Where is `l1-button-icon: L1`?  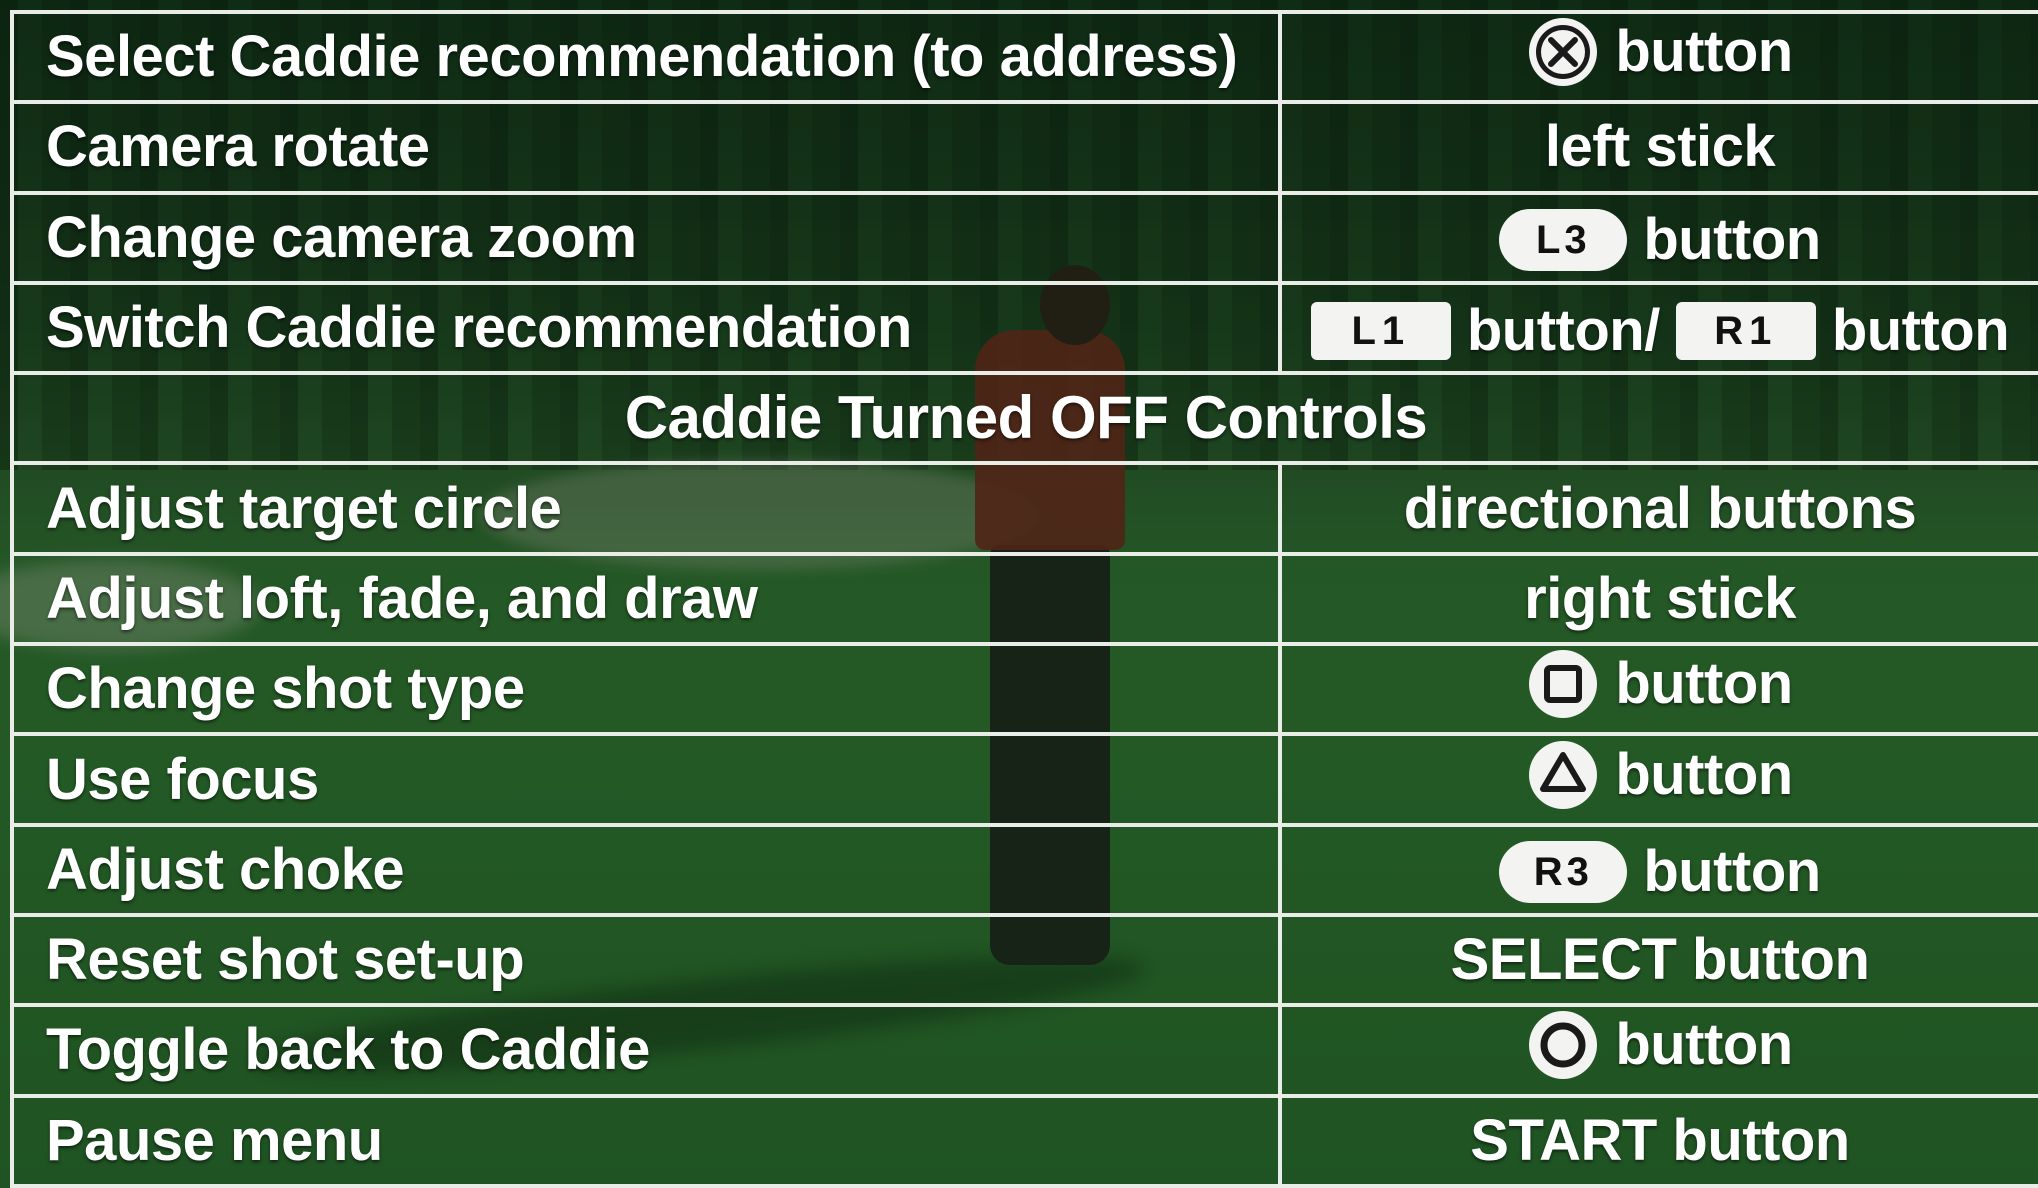
l1-button-icon: L1 is located at coordinates (1380, 331).